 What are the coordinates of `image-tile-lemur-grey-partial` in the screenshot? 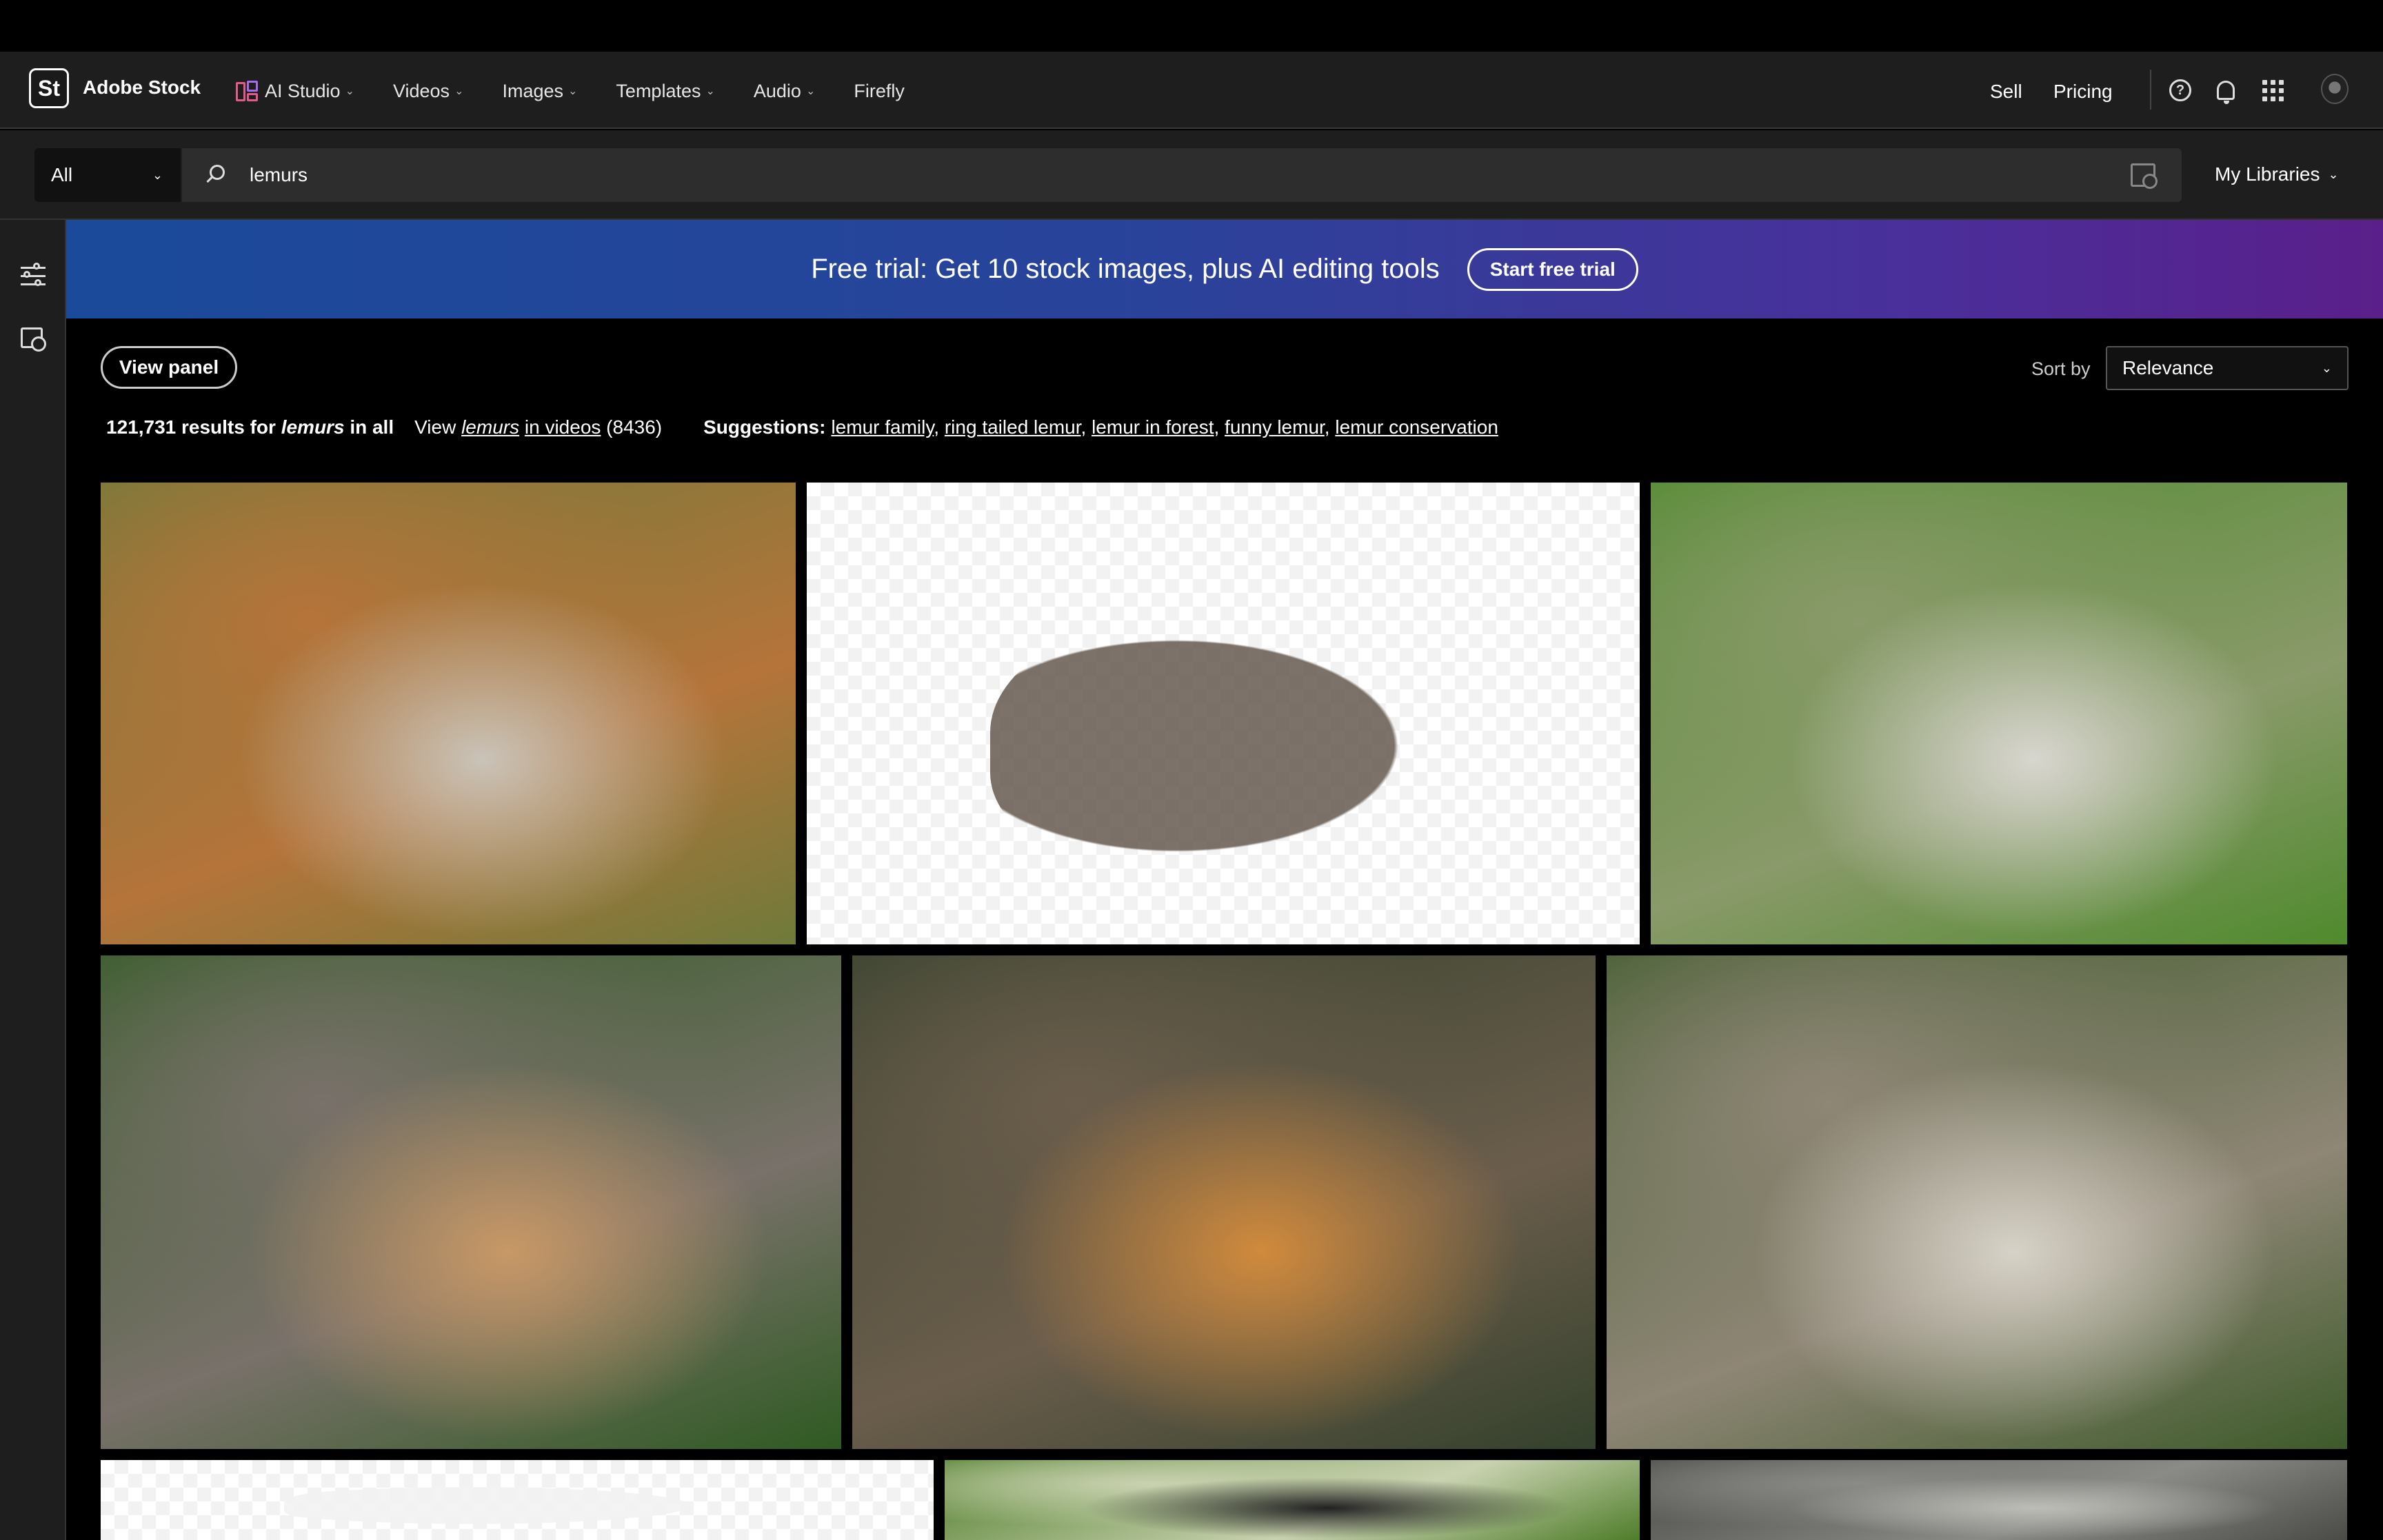 It's located at (1999, 1500).